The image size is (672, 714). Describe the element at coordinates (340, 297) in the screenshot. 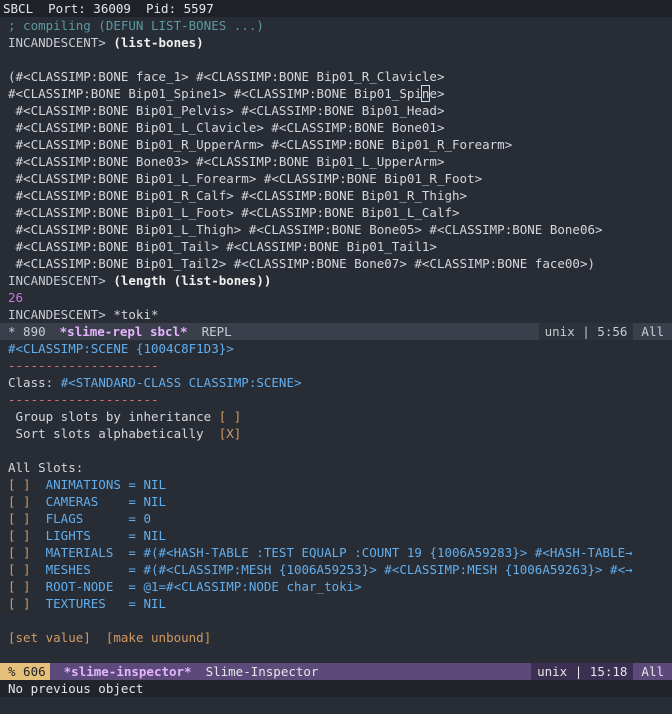

I see `repl-result: 26` at that location.